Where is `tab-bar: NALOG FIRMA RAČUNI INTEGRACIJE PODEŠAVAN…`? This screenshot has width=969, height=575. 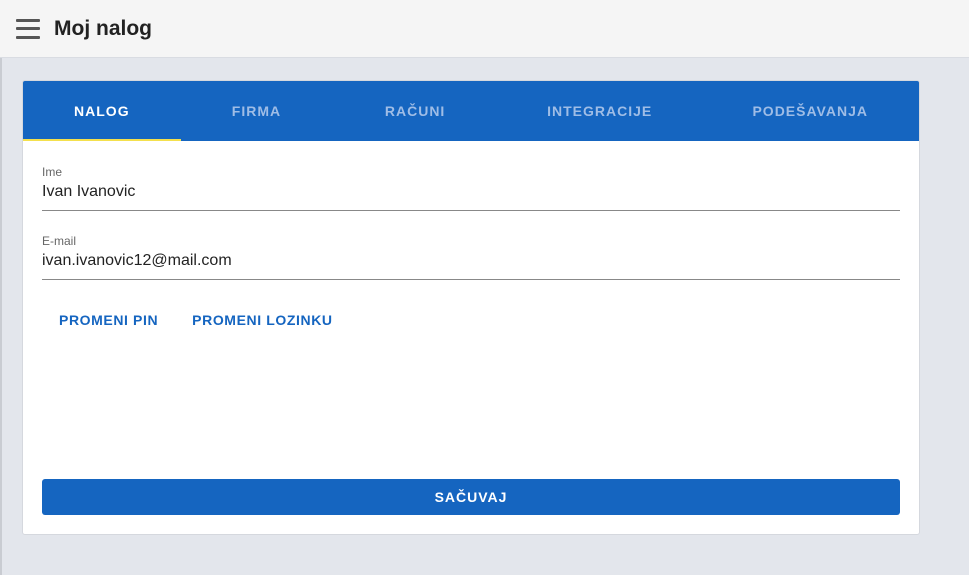 tab-bar: NALOG FIRMA RAČUNI INTEGRACIJE PODEŠAVAN… is located at coordinates (471, 111).